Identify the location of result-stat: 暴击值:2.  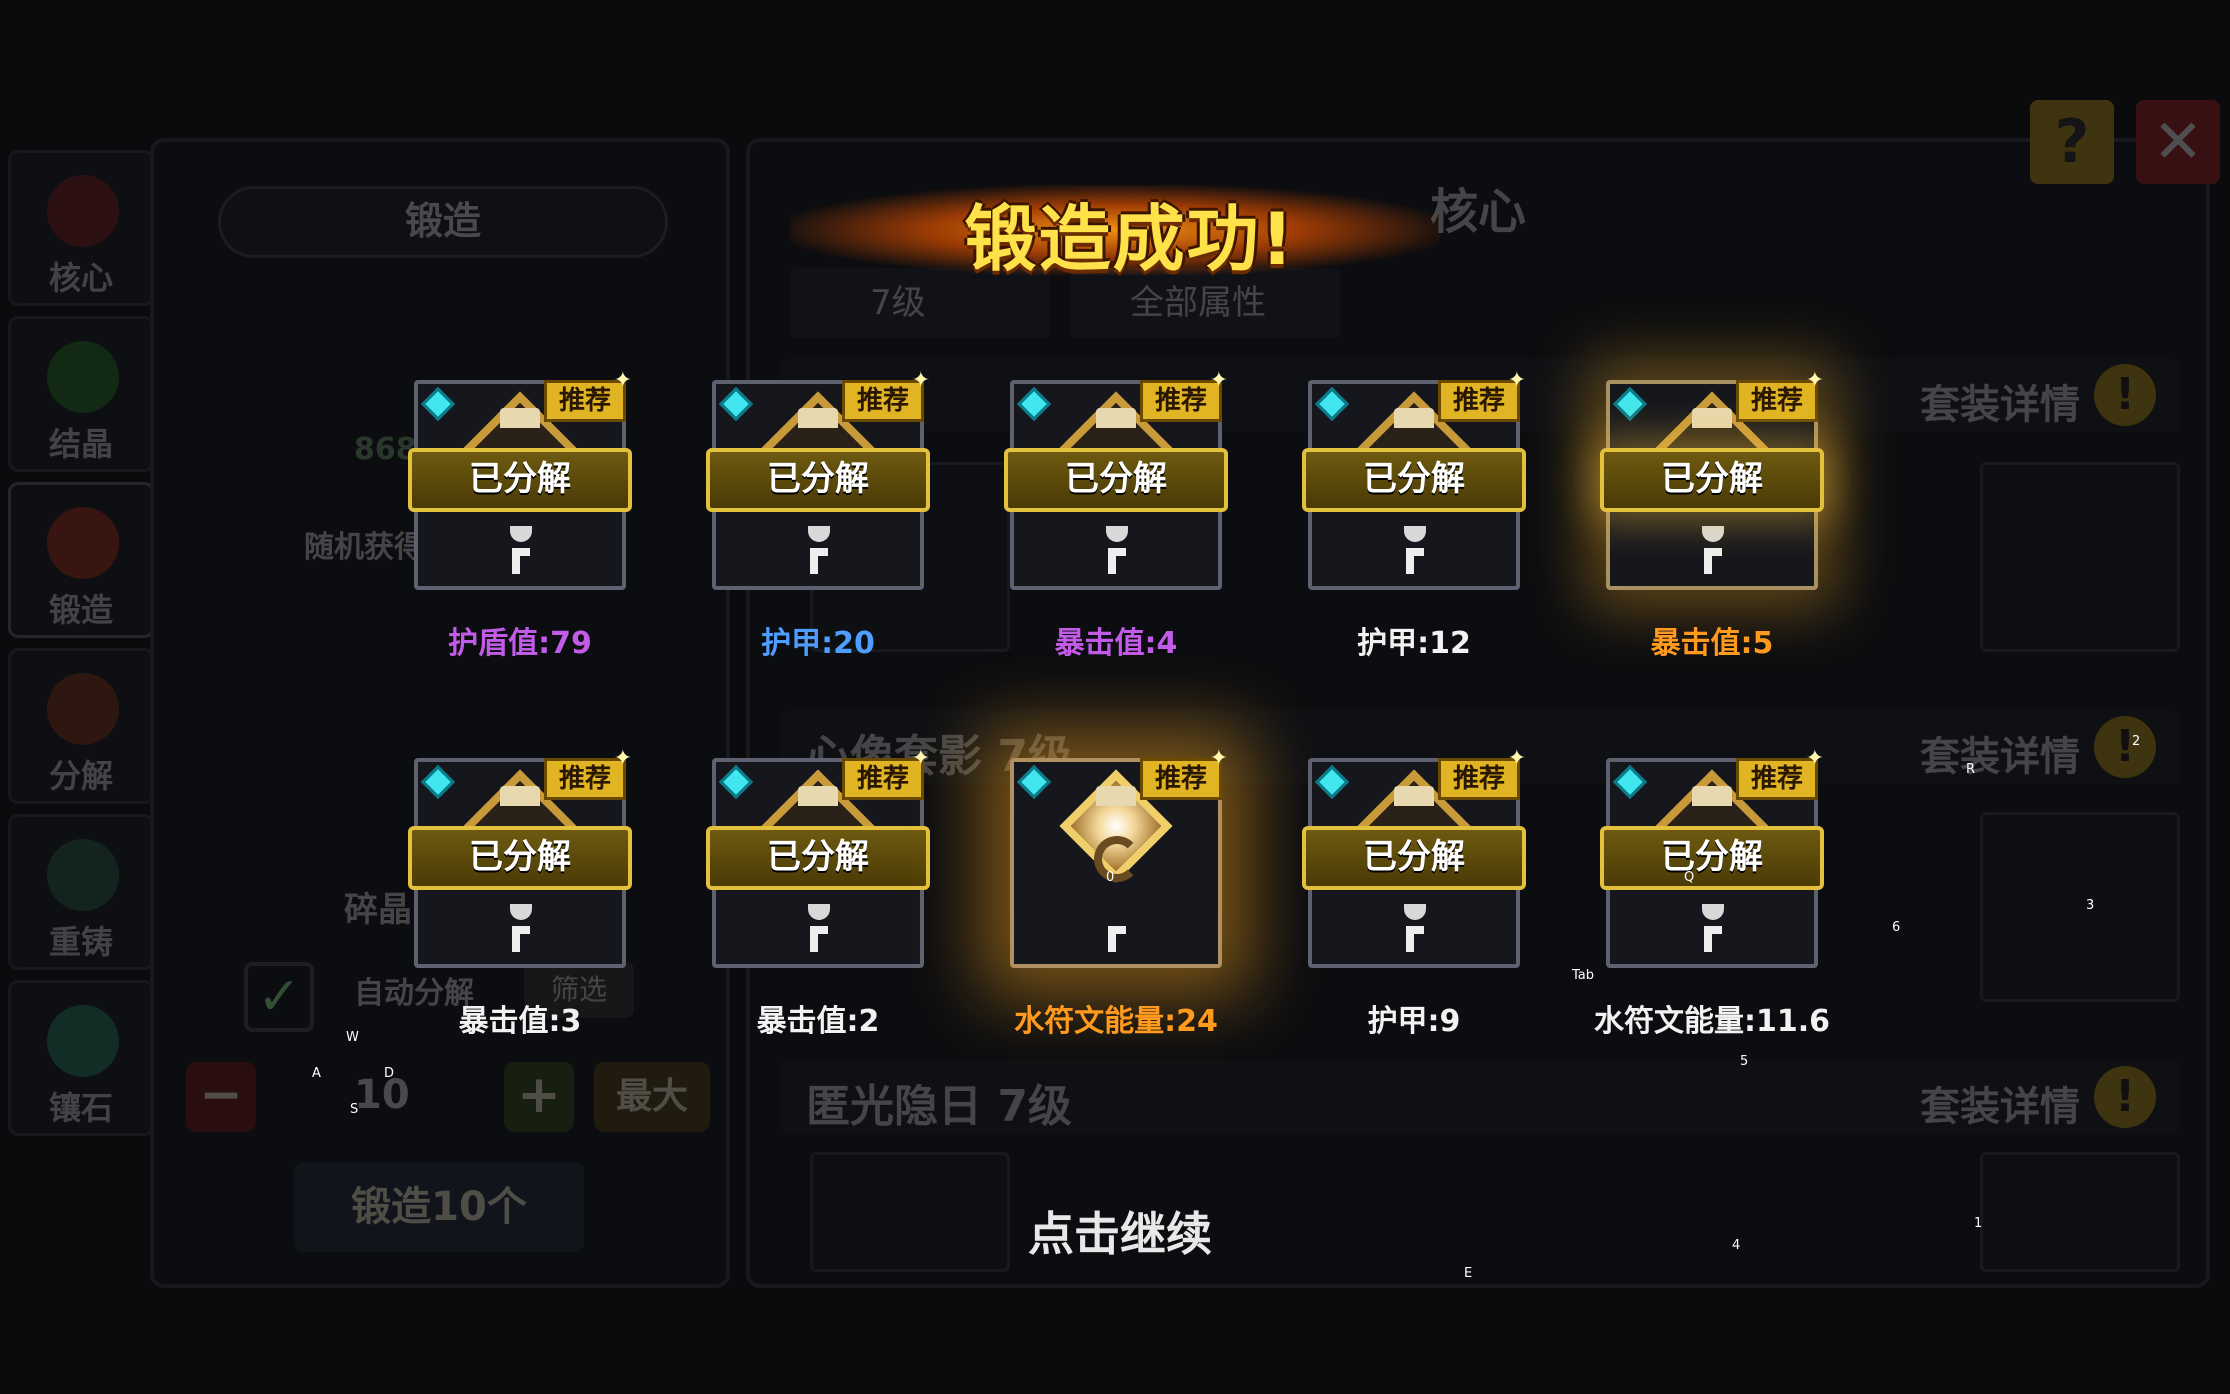
(818, 1021).